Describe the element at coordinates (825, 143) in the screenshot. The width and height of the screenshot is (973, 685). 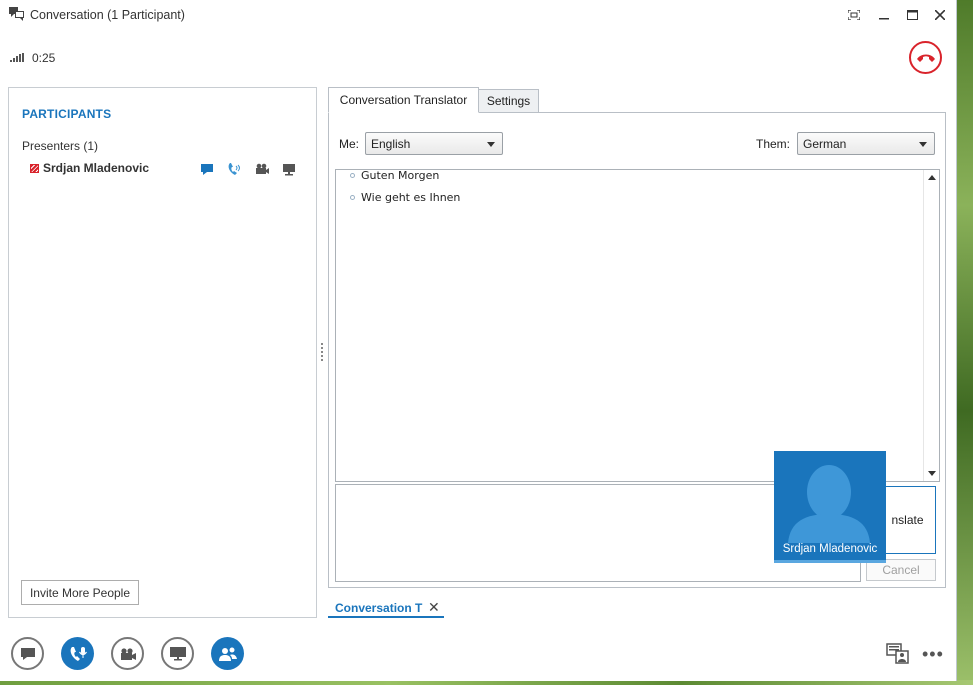
I see `them-language-value: German` at that location.